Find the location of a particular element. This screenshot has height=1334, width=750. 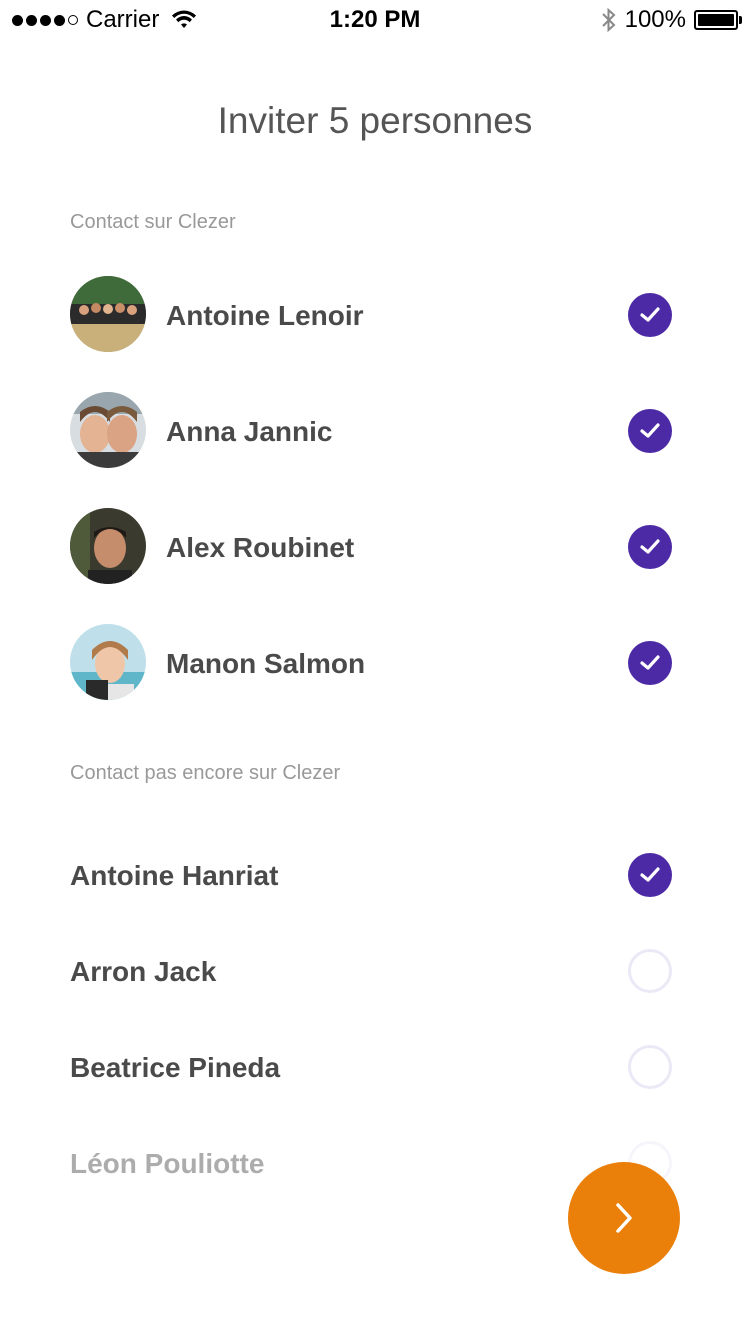

contact-name: Léon Pouliotte is located at coordinates (167, 1163).